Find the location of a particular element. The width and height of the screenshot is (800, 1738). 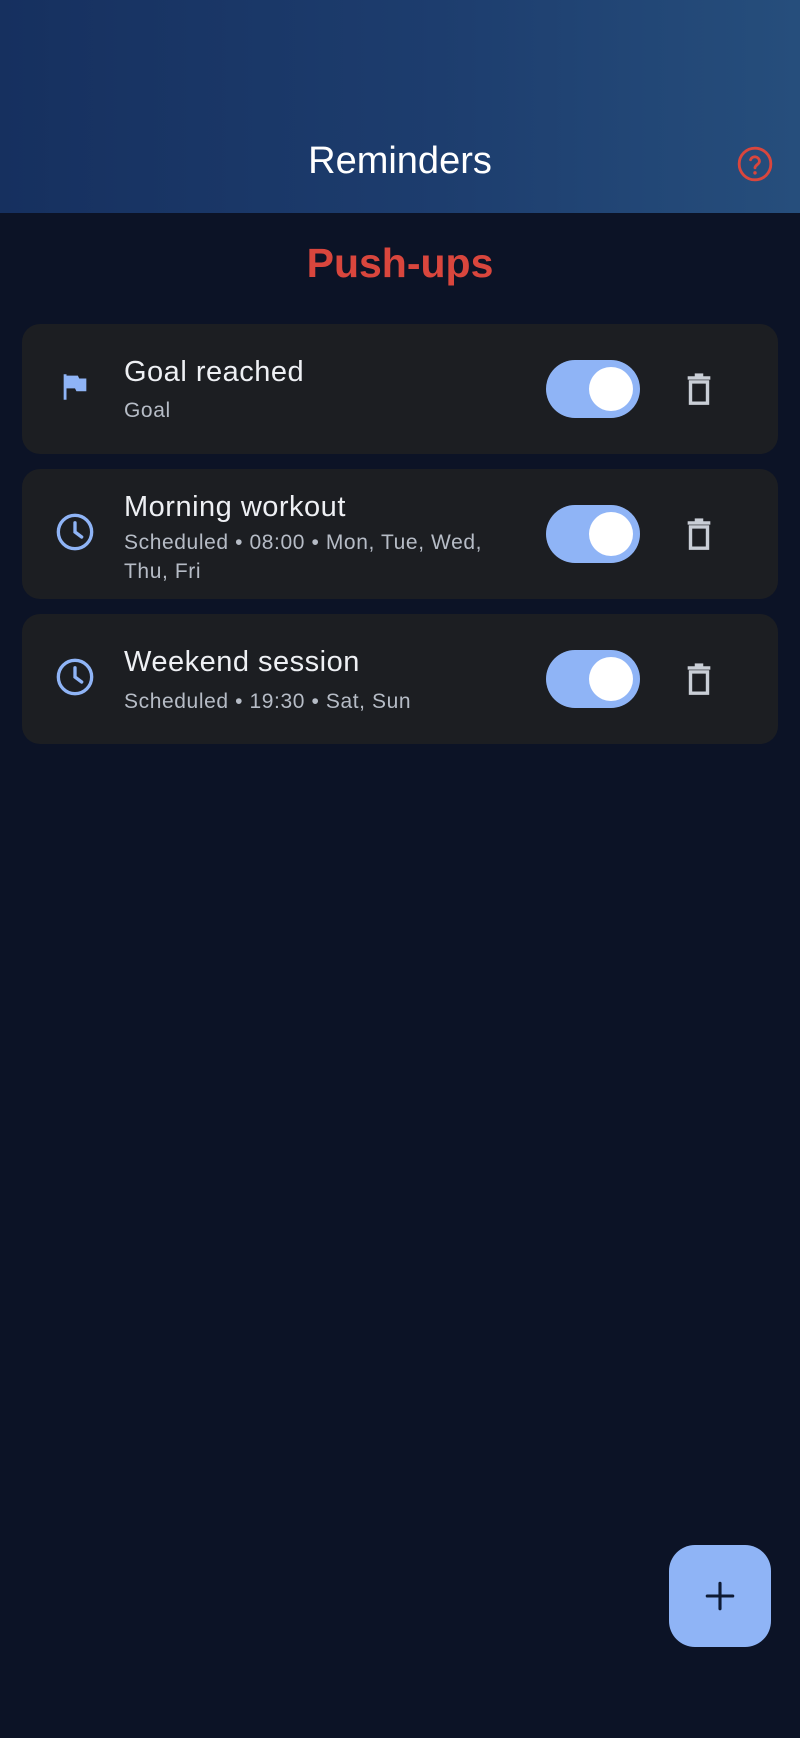

flag-icon is located at coordinates (75, 387).